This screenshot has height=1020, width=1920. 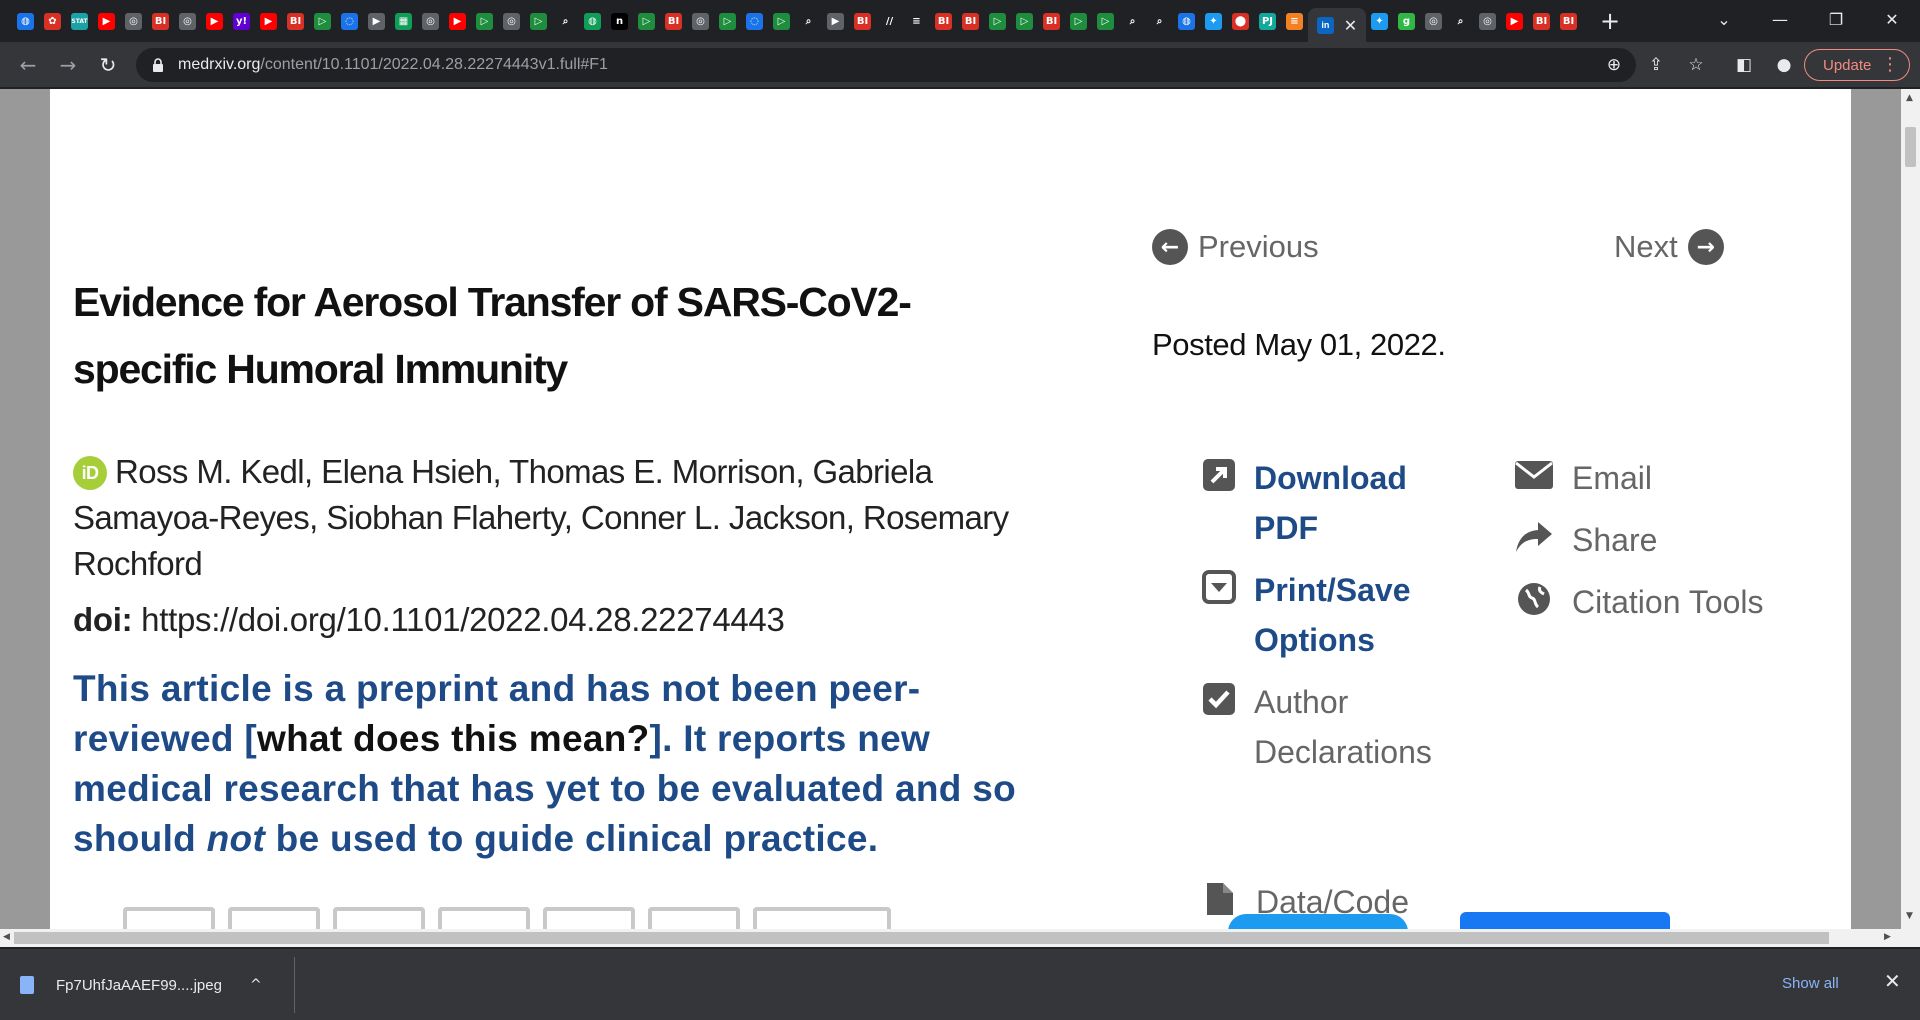 What do you see at coordinates (1585, 540) in the screenshot?
I see `share-link: Share` at bounding box center [1585, 540].